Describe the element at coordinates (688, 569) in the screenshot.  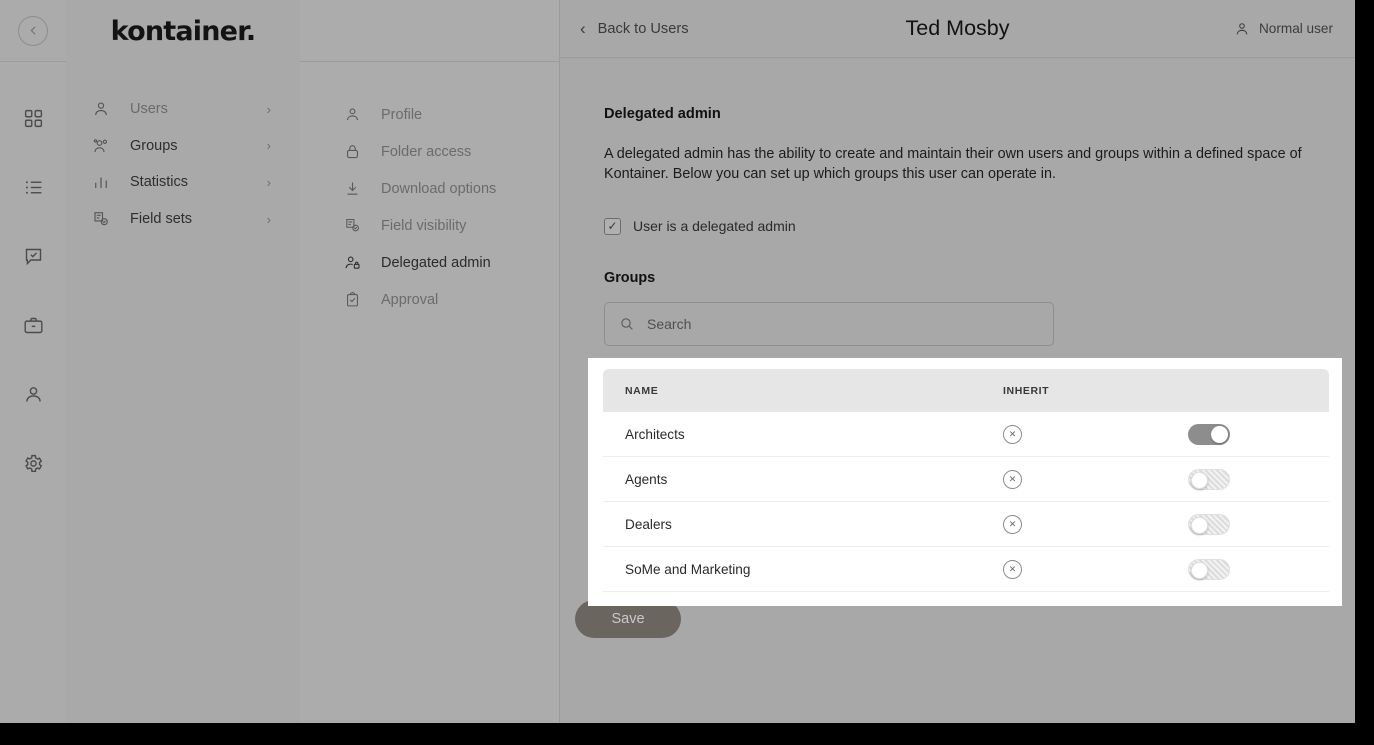
I see `group-name: SoMe and Marketing` at that location.